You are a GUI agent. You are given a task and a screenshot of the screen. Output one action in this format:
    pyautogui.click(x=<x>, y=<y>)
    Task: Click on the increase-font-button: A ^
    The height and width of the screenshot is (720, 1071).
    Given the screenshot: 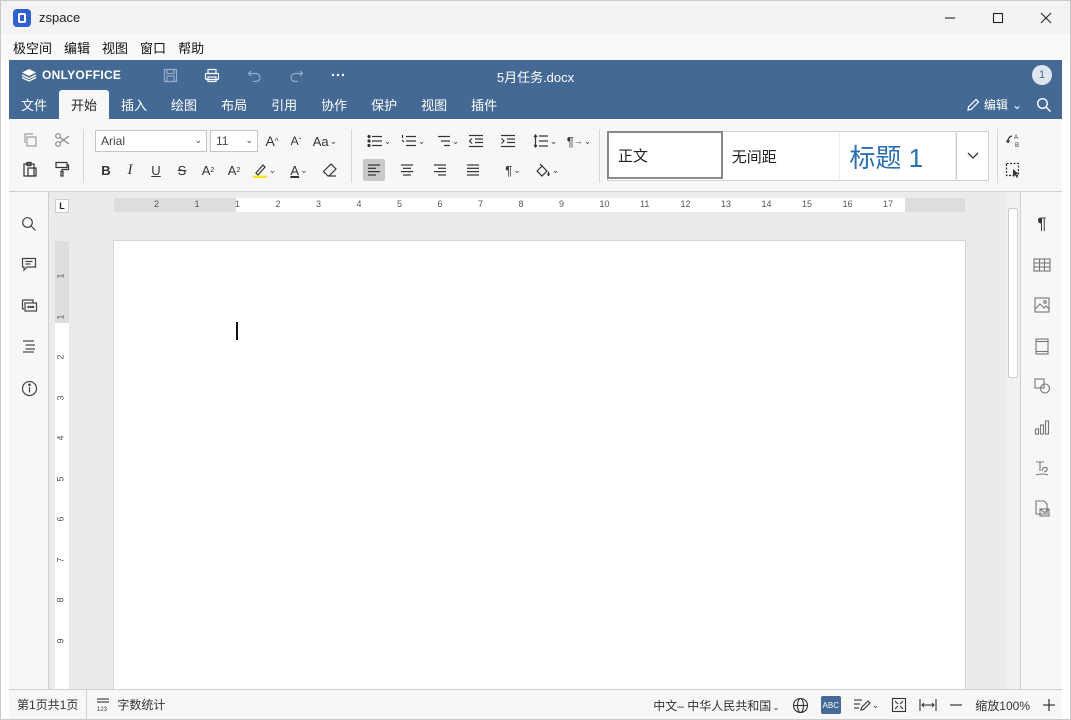 What is the action you would take?
    pyautogui.click(x=272, y=141)
    